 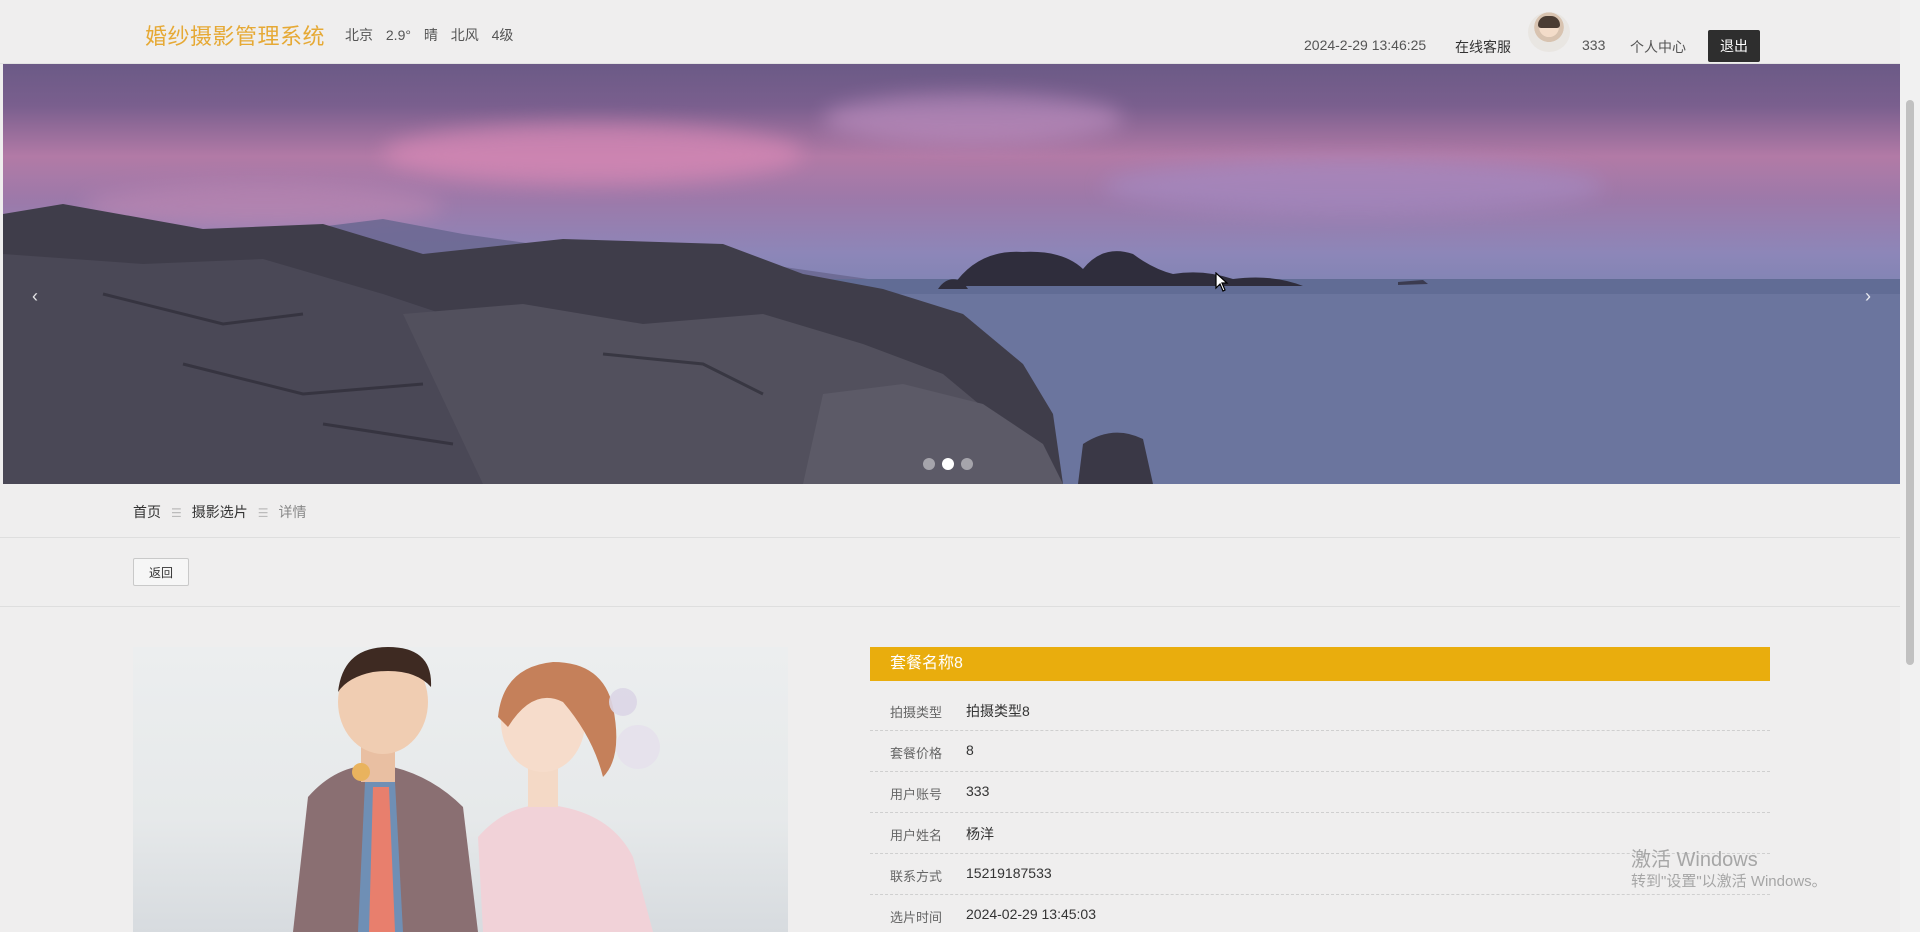 I want to click on username-label: 333, so click(x=1594, y=45).